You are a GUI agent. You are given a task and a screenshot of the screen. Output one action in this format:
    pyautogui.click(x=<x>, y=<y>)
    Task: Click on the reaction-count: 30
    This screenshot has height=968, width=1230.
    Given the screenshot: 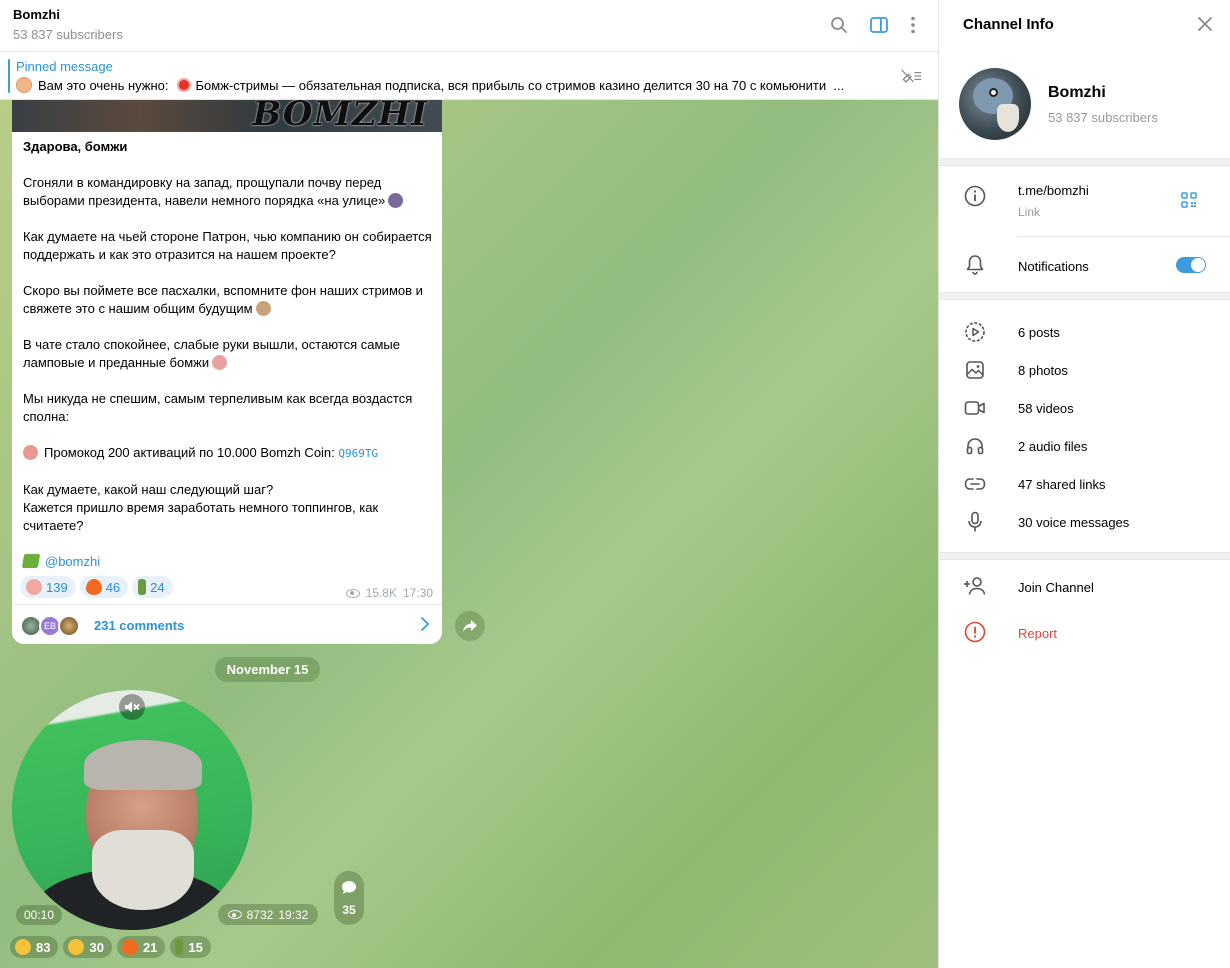 What is the action you would take?
    pyautogui.click(x=96, y=947)
    